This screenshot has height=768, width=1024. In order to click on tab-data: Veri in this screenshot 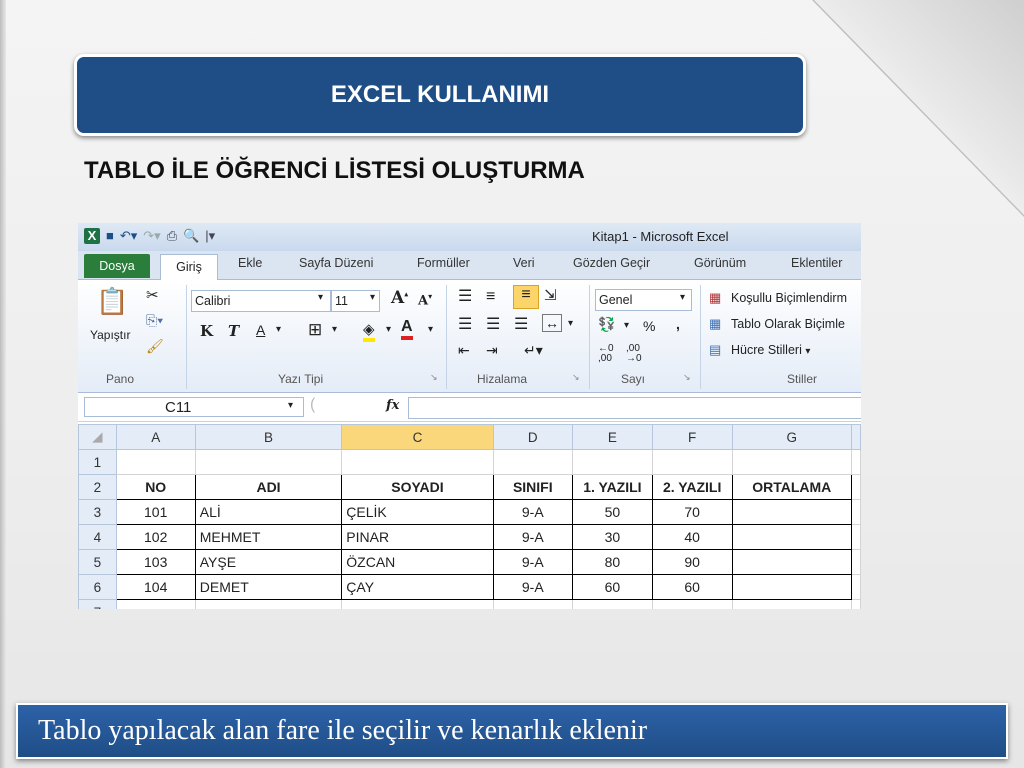, I will do `click(524, 263)`.